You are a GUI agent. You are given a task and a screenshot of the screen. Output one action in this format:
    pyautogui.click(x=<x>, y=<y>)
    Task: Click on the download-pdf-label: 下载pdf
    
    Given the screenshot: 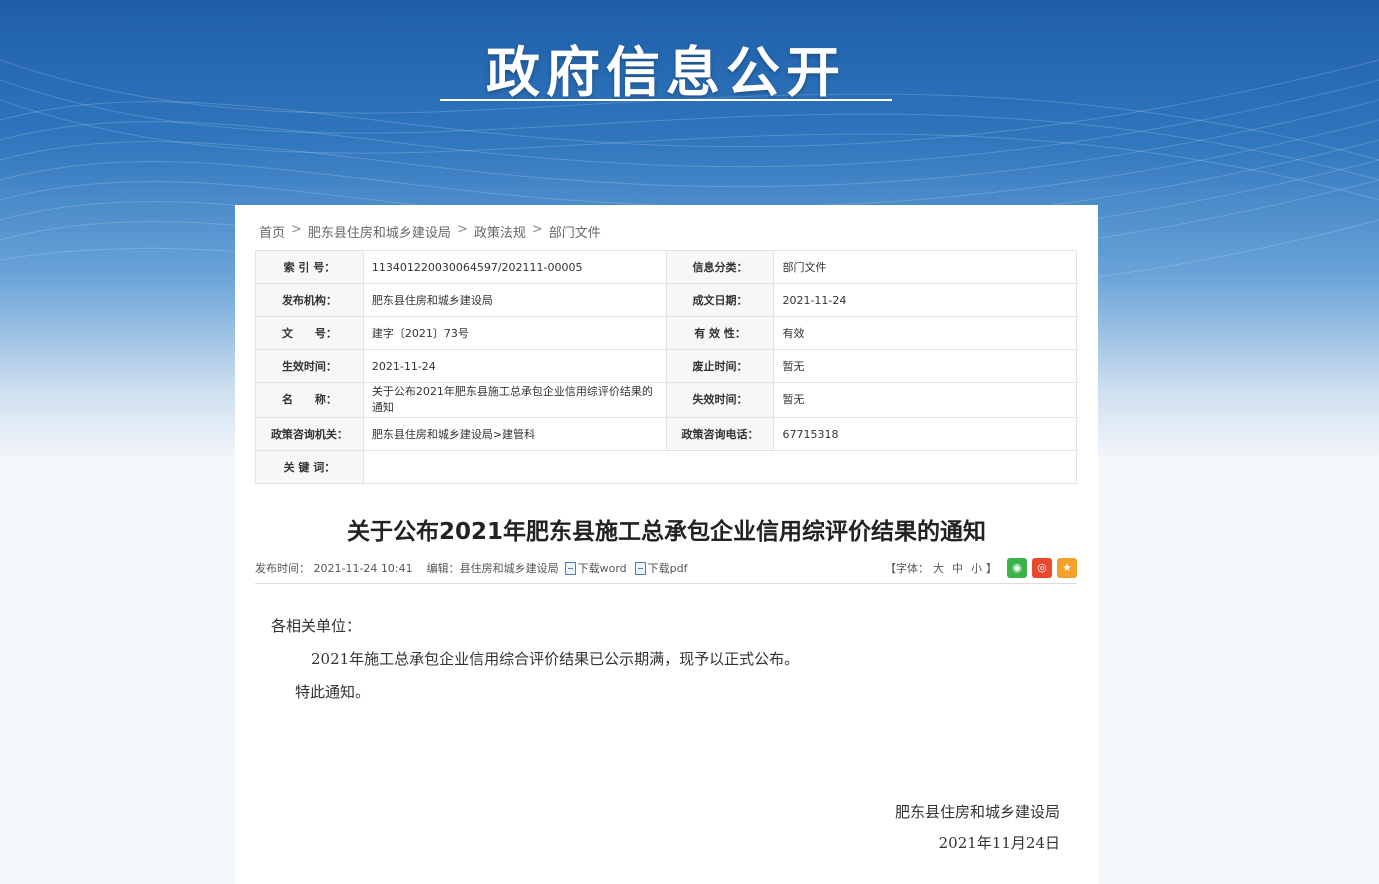 What is the action you would take?
    pyautogui.click(x=667, y=568)
    